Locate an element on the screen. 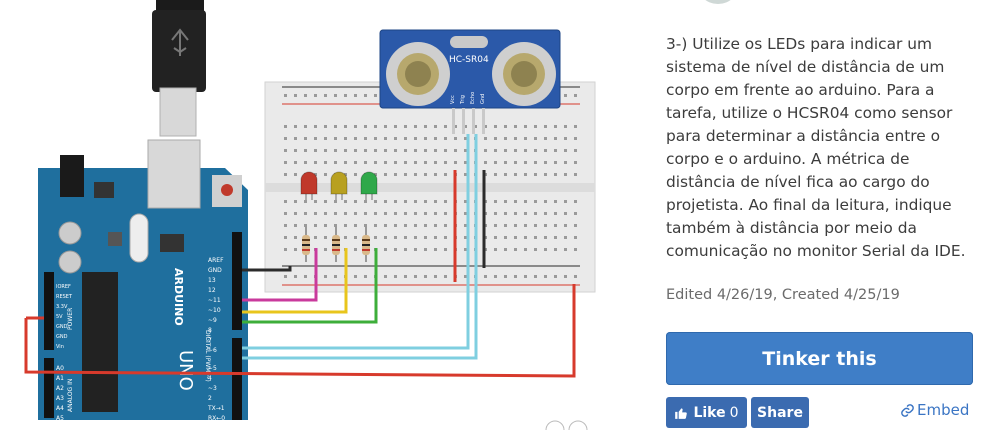 The image size is (994, 430). digital-pin-label: 2 is located at coordinates (210, 398).